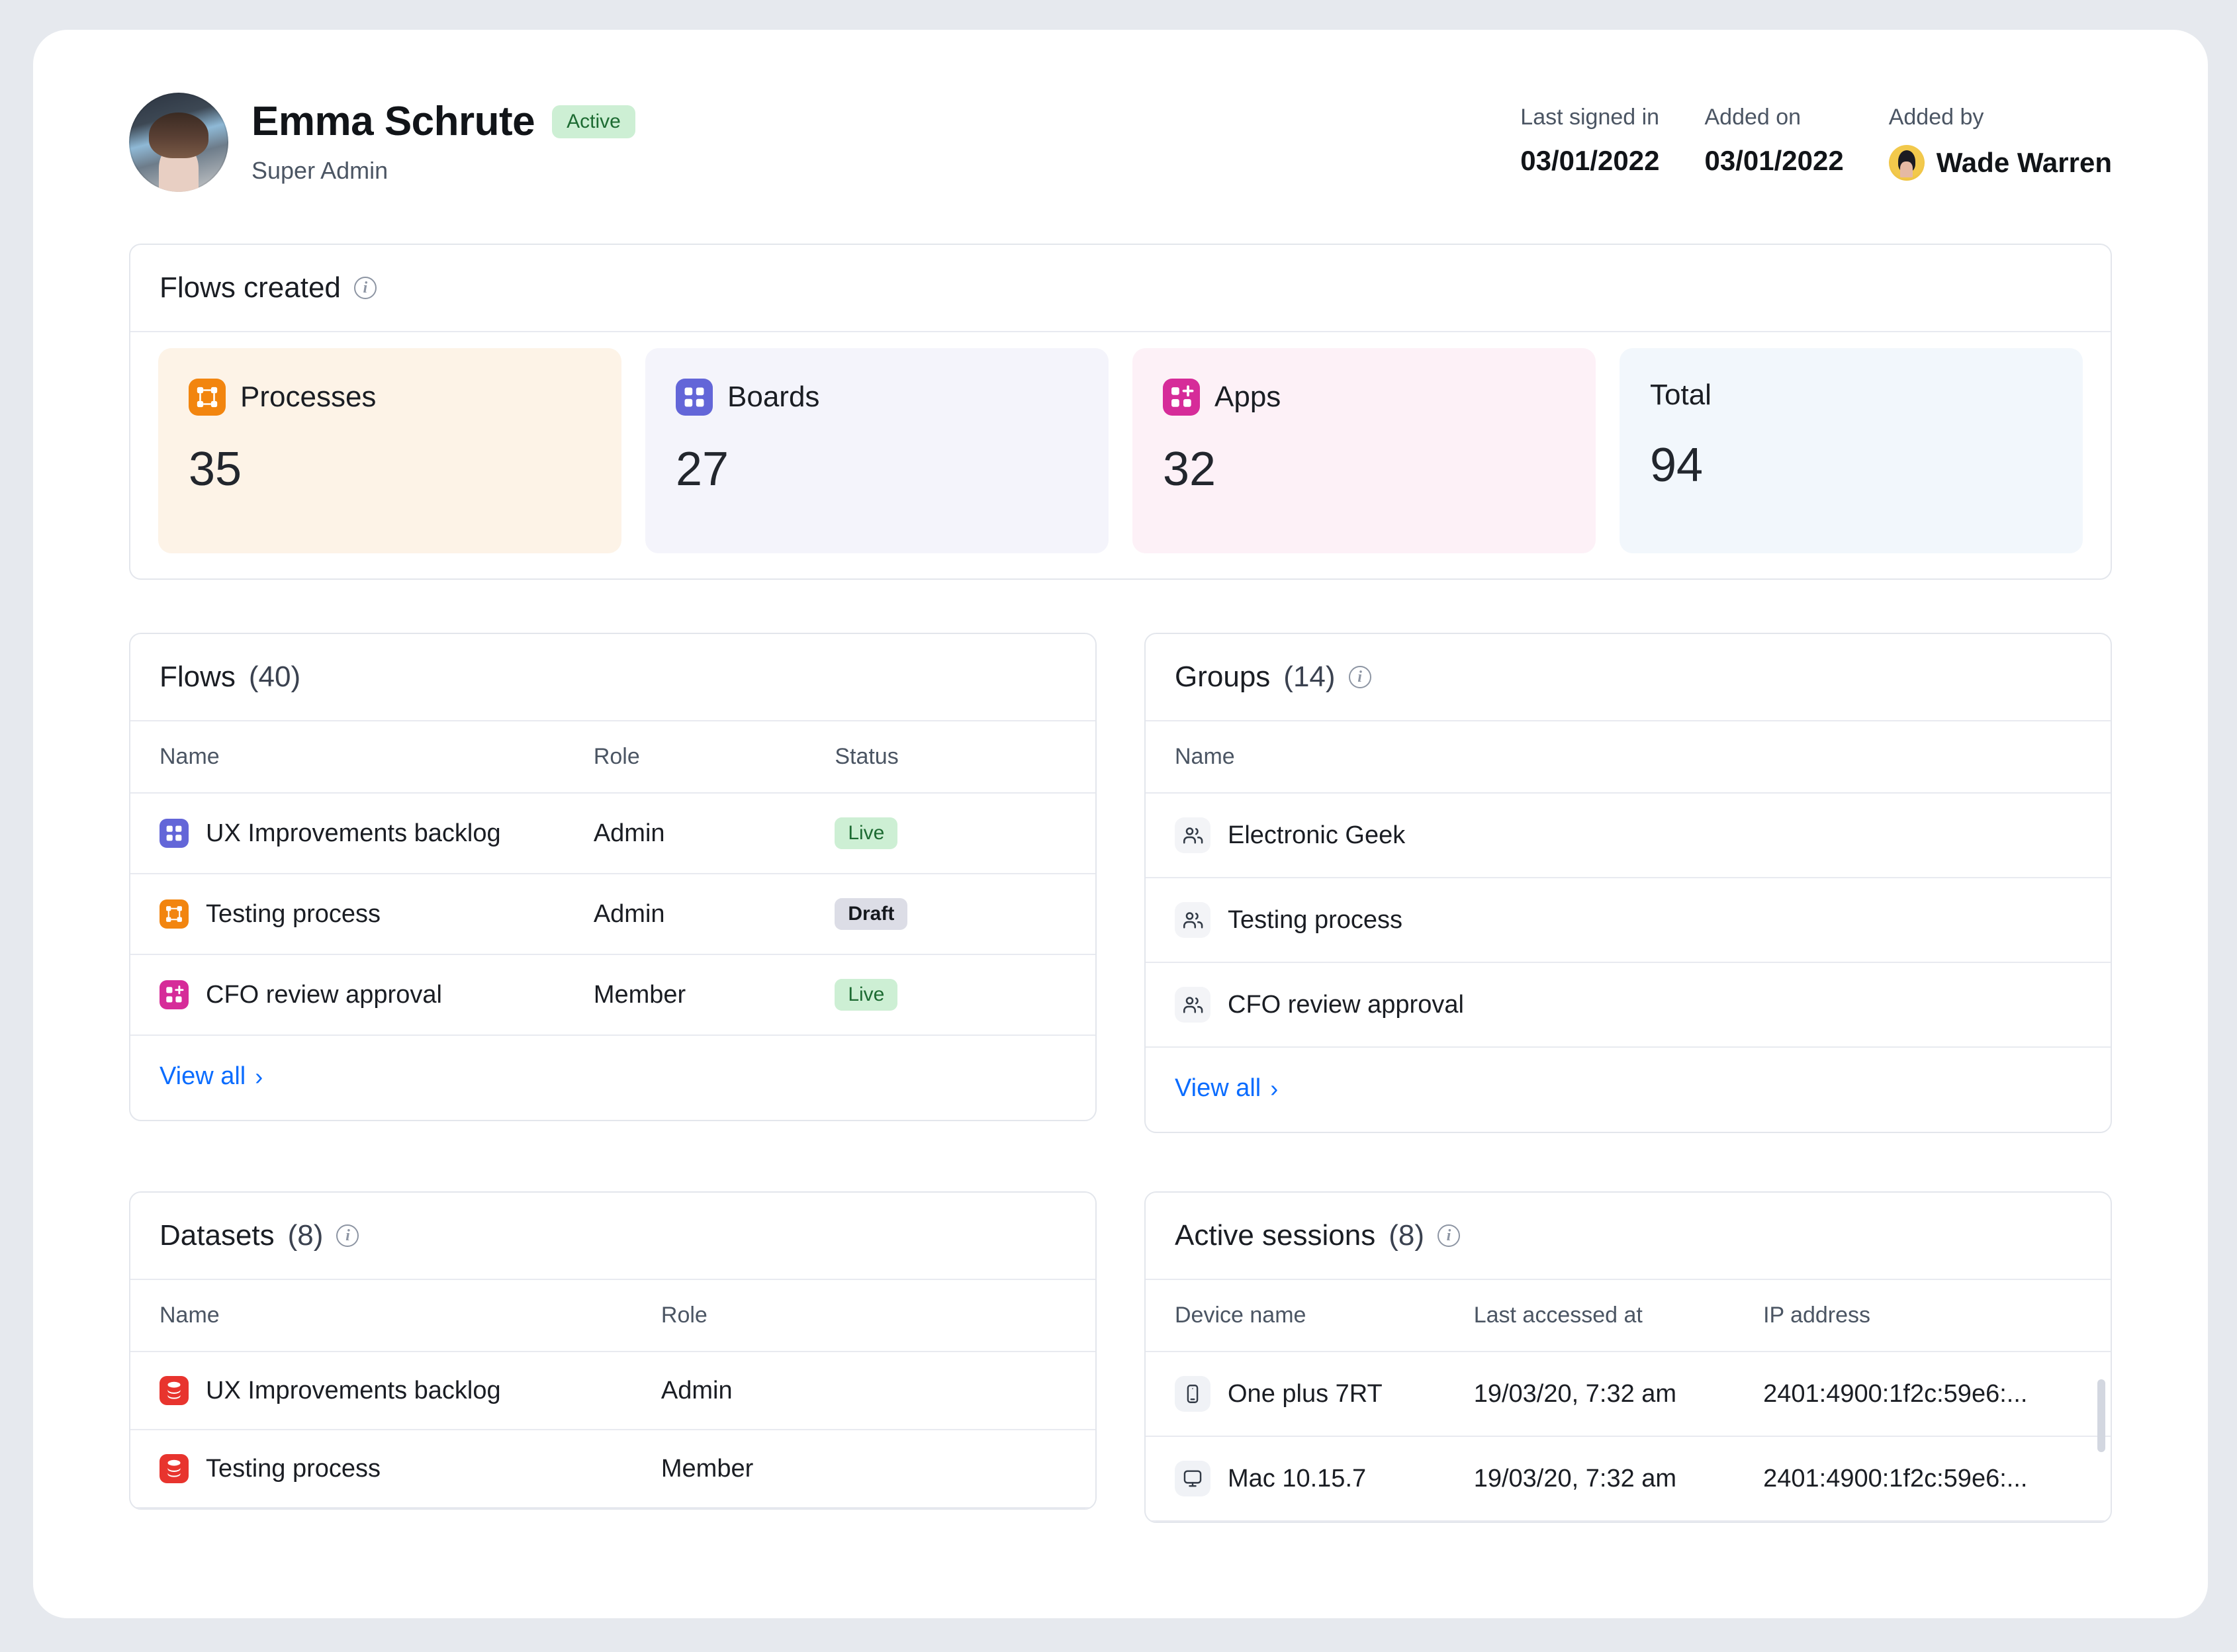 This screenshot has height=1652, width=2237. What do you see at coordinates (1906, 163) in the screenshot?
I see `added-by-avatar` at bounding box center [1906, 163].